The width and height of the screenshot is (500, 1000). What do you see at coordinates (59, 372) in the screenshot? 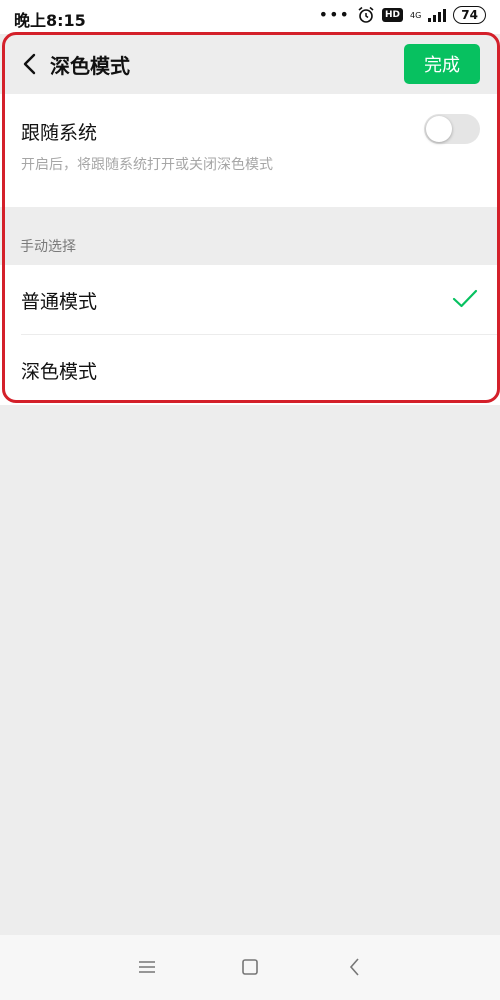
I see `option-label: 深色模式` at bounding box center [59, 372].